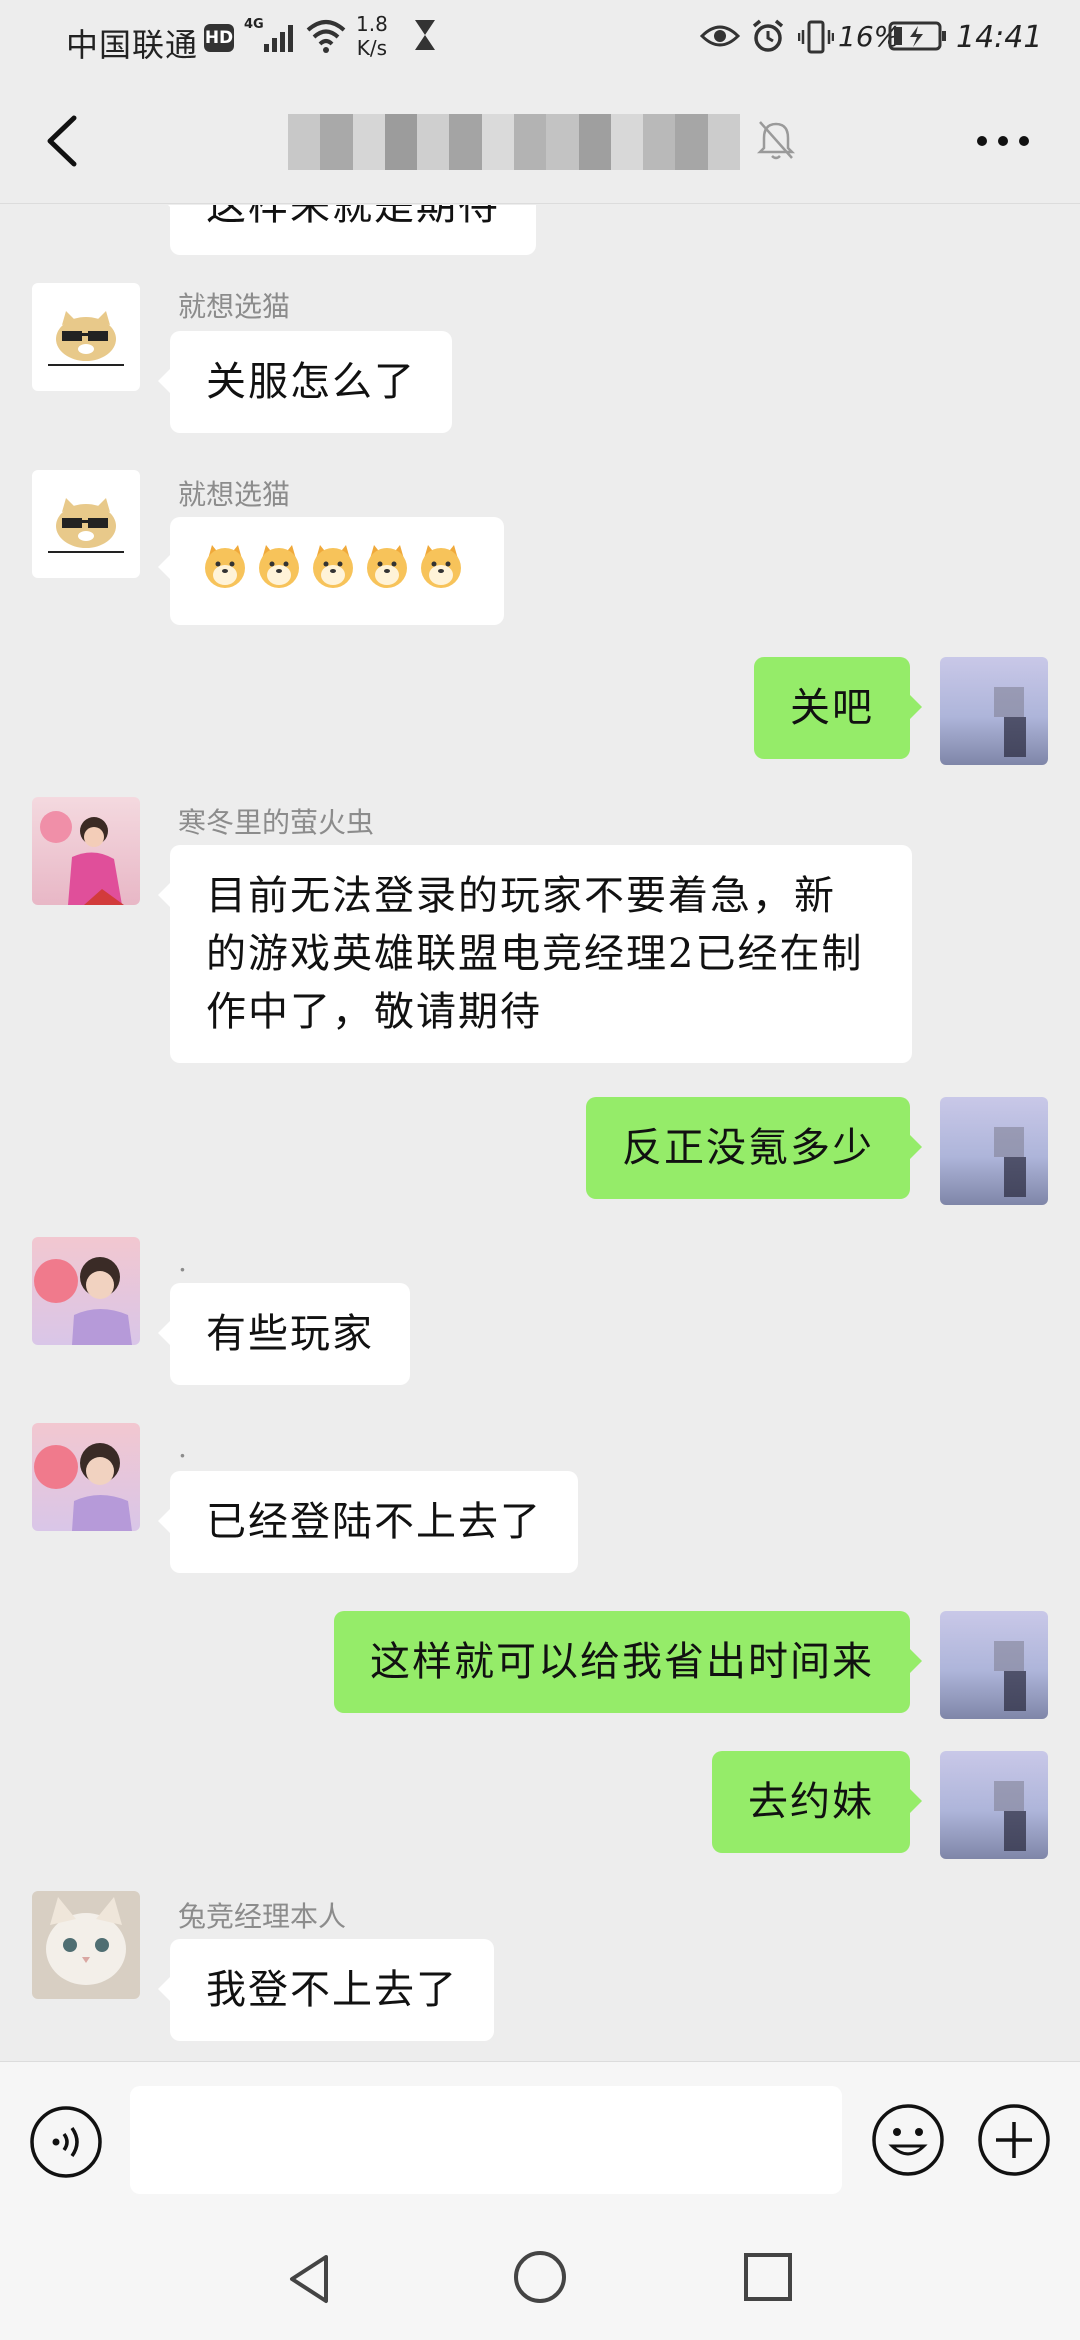  Describe the element at coordinates (816, 37) in the screenshot. I see `vibrate-icon` at that location.